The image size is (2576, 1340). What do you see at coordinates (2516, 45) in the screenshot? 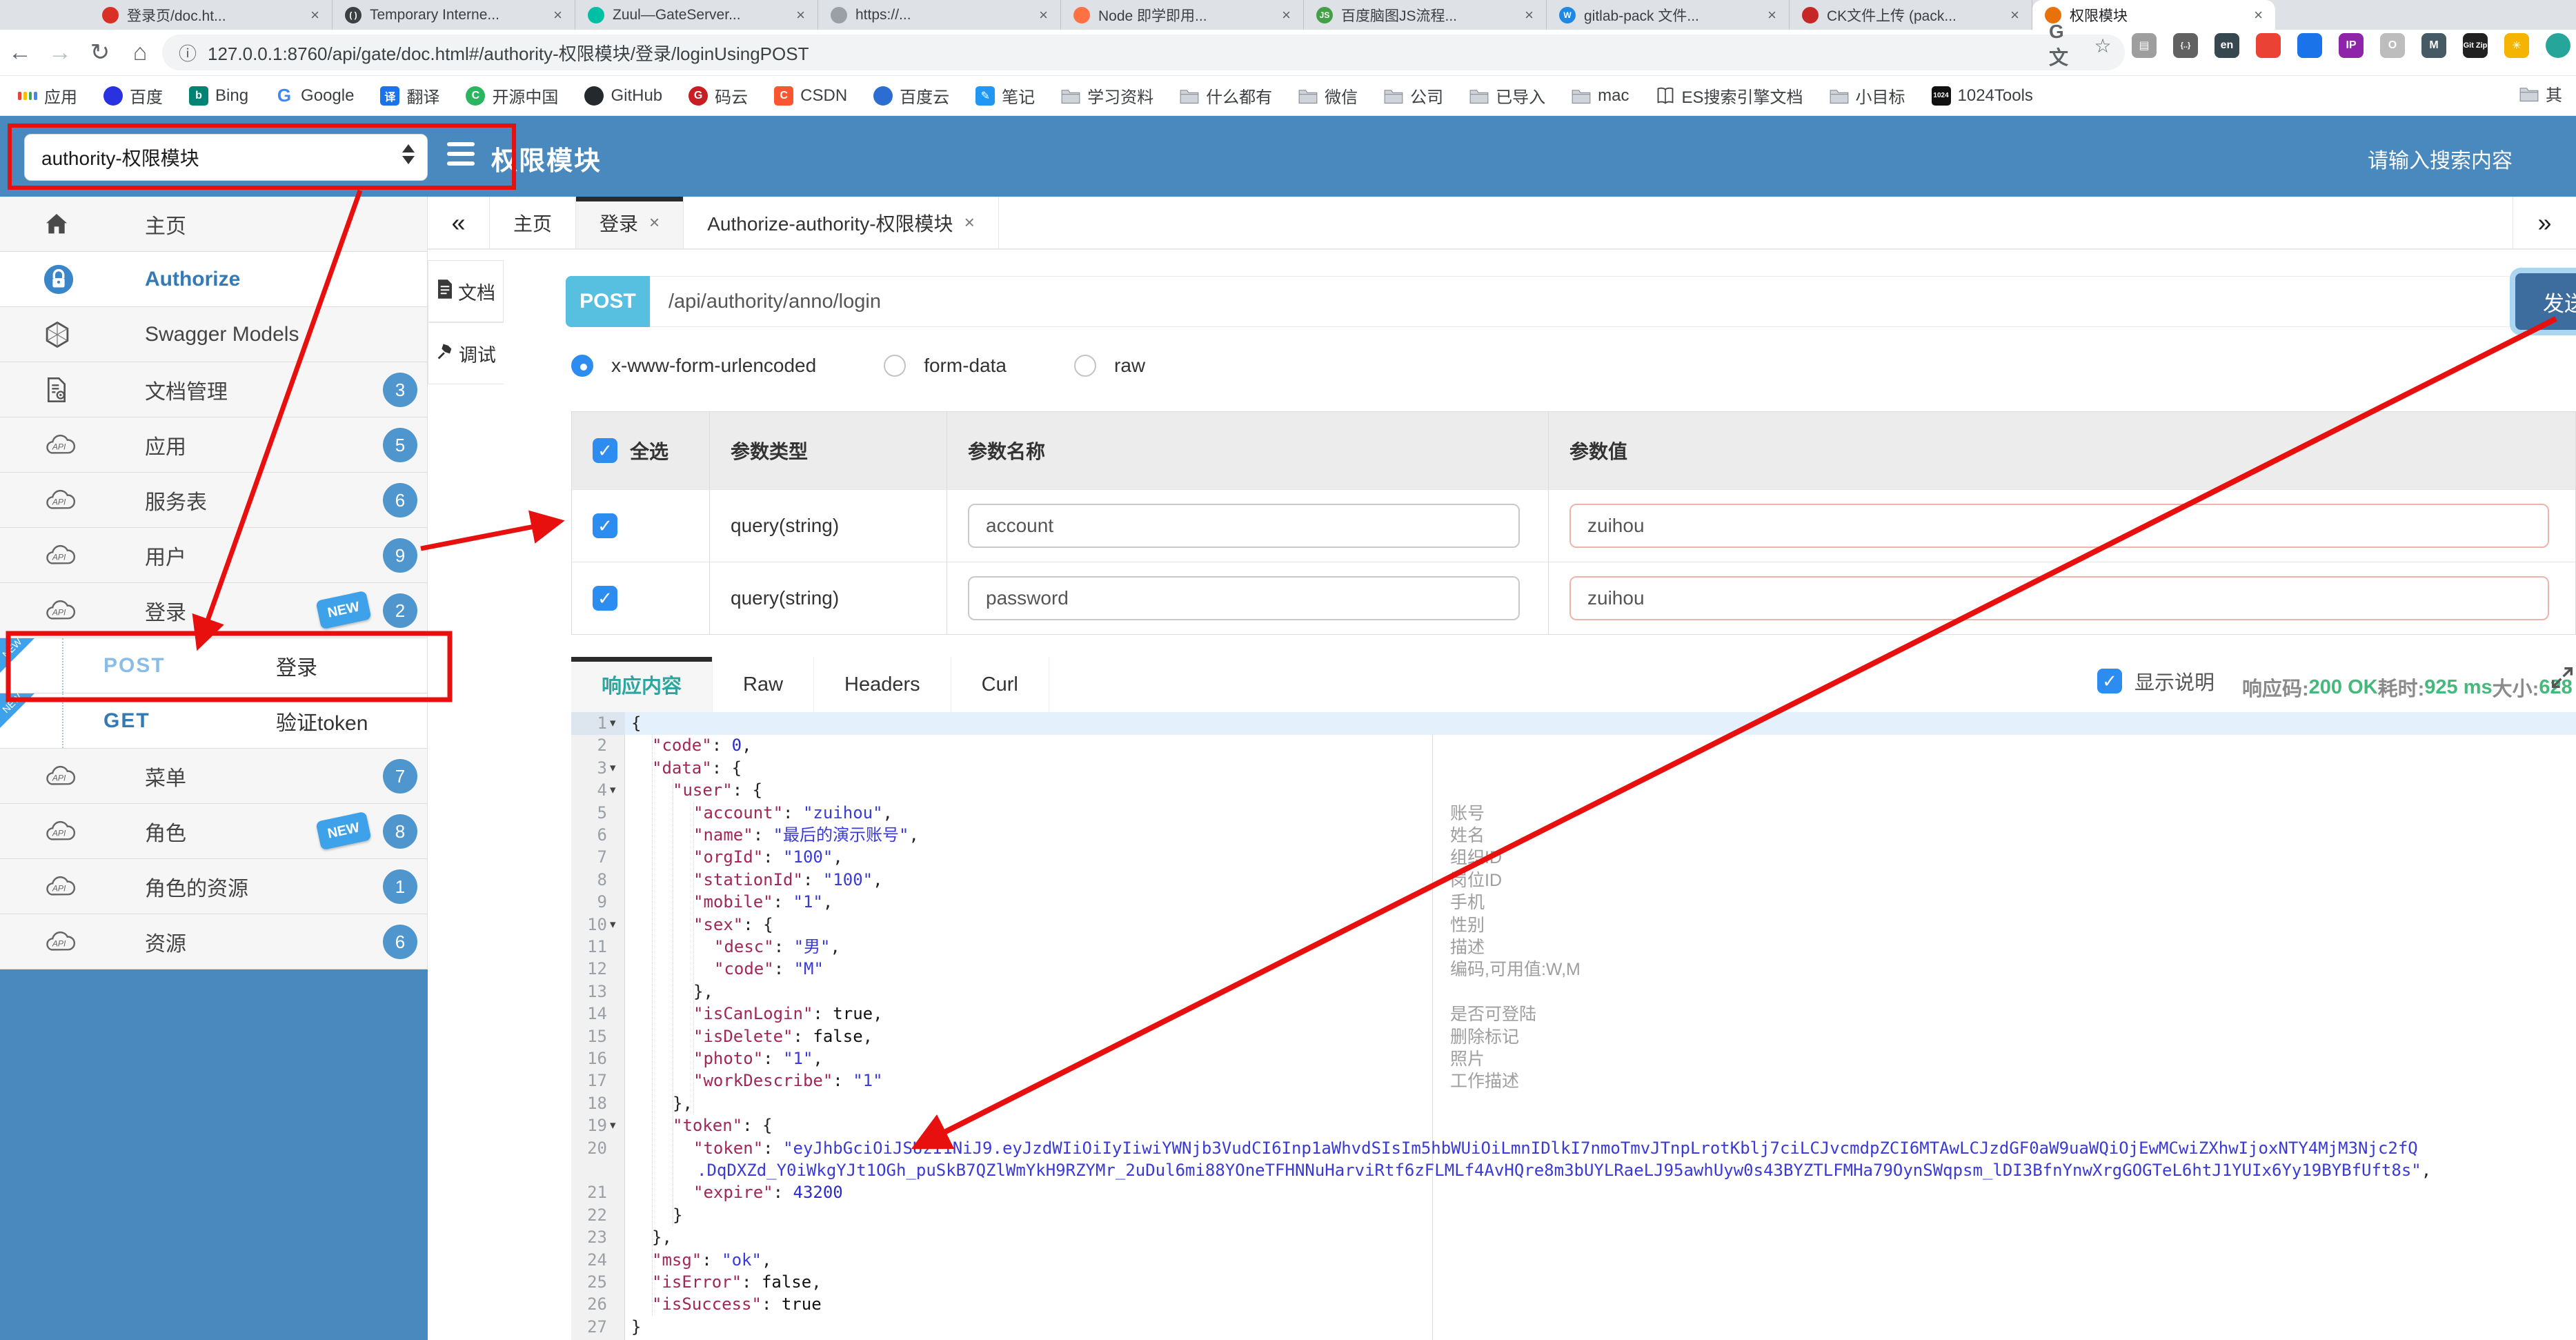
I see `ext-colorful-icon: ✳` at bounding box center [2516, 45].